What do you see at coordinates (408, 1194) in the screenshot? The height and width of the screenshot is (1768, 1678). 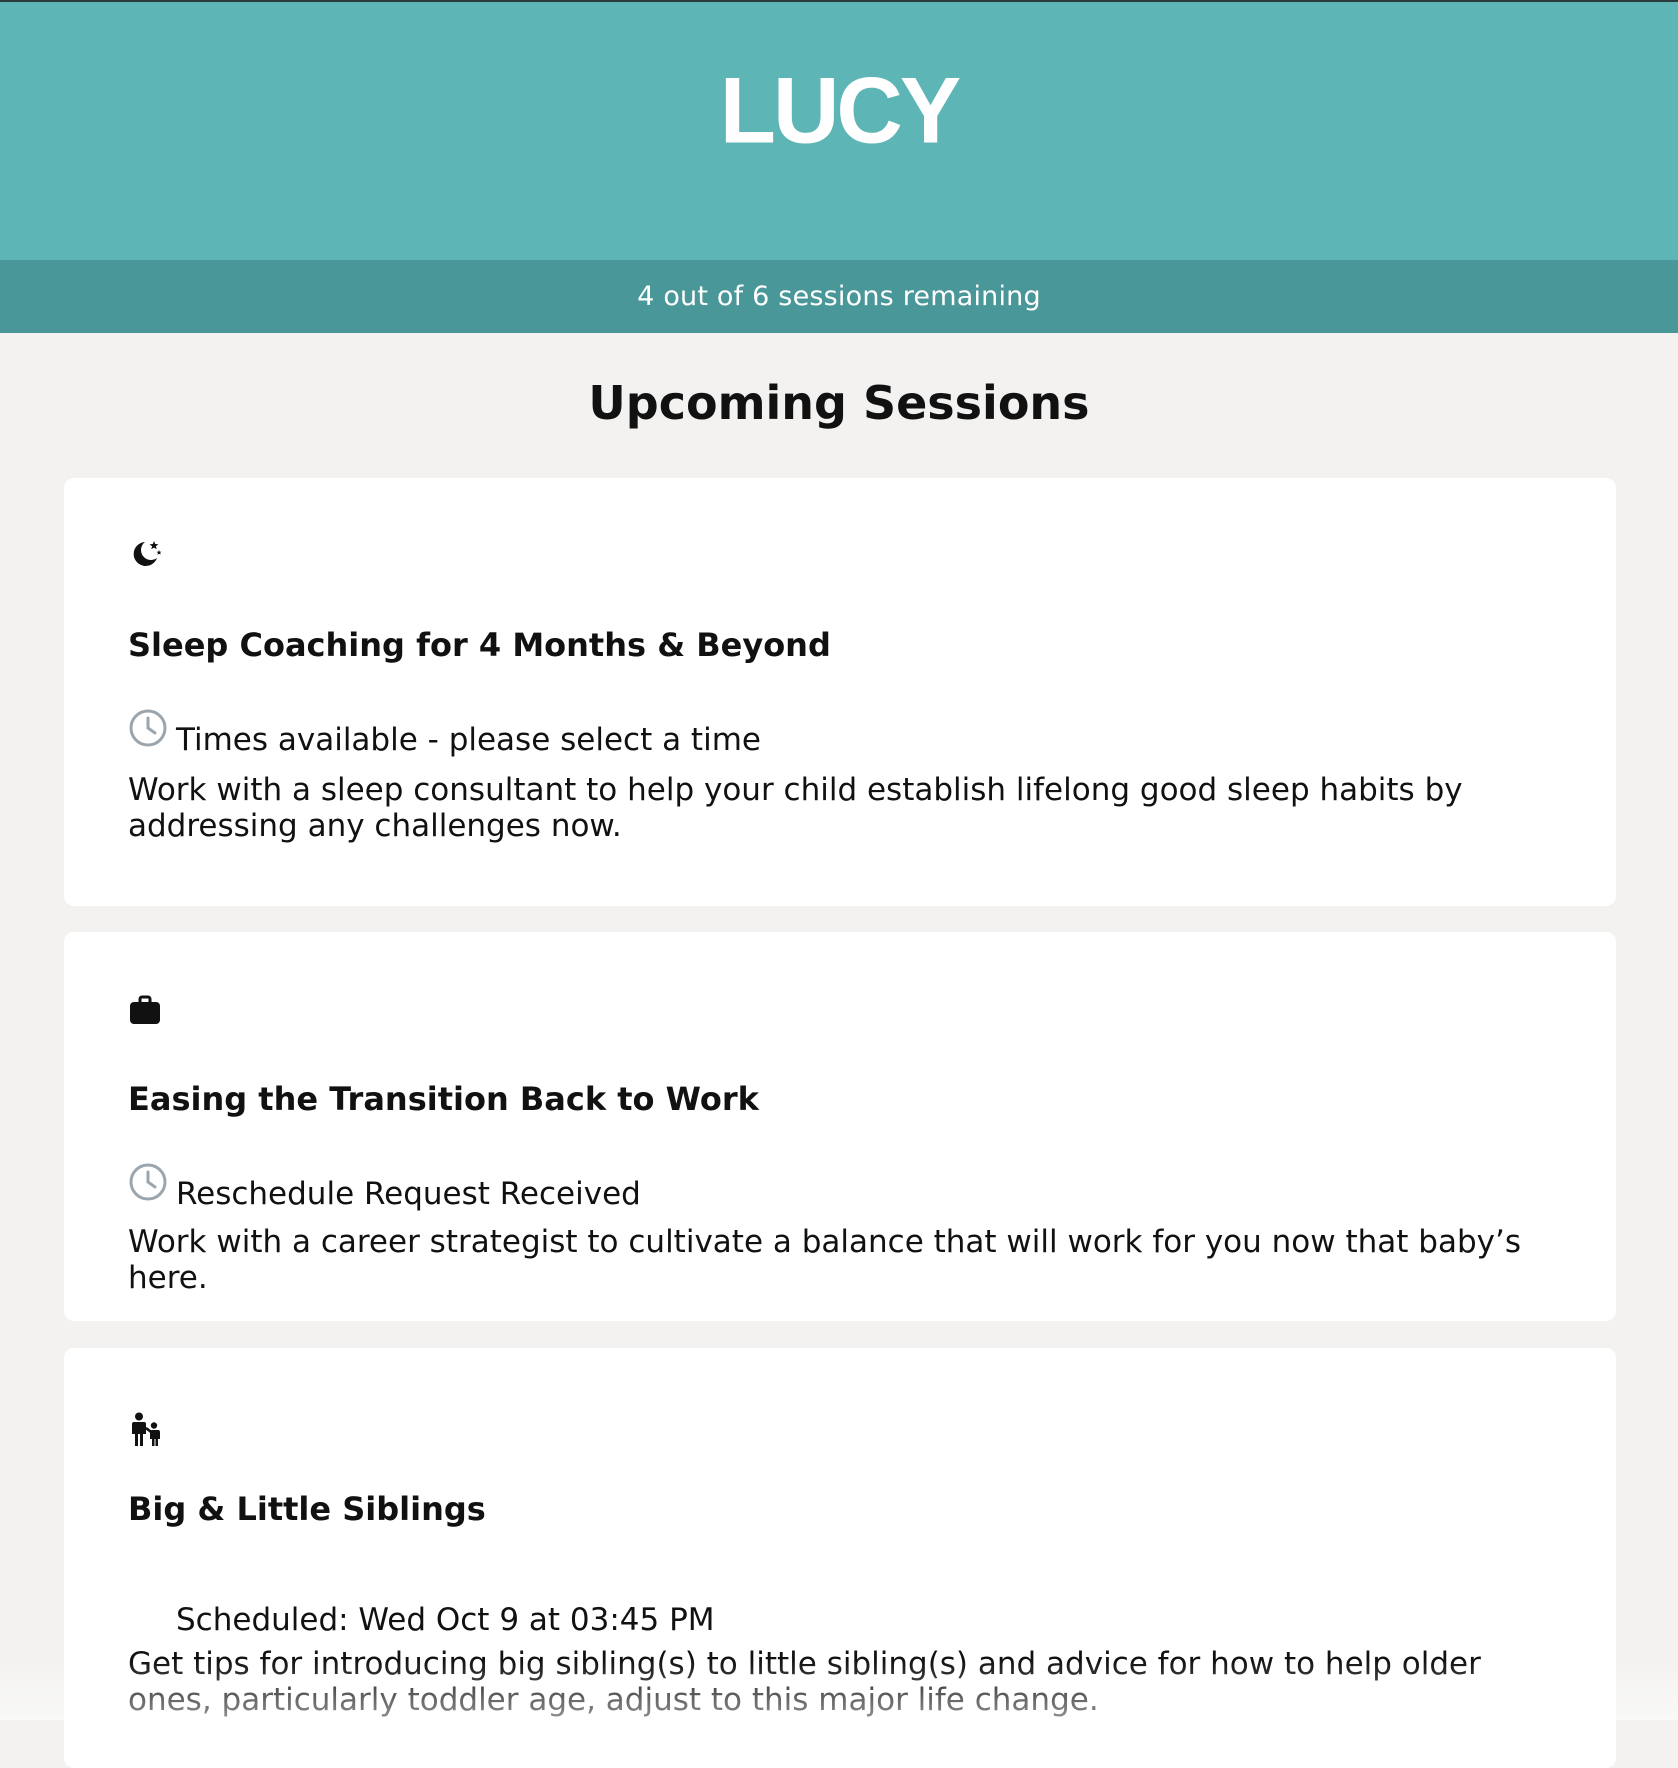 I see `session-status-text: Reschedule Request Received` at bounding box center [408, 1194].